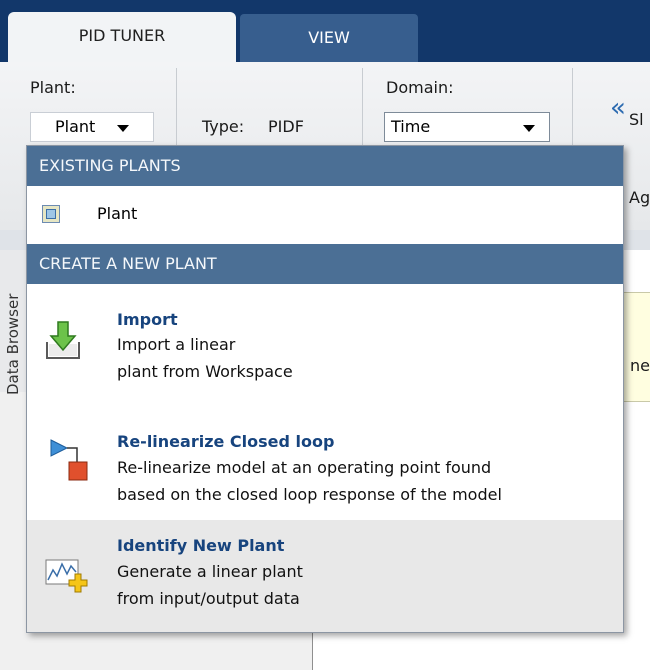 The width and height of the screenshot is (650, 670). Describe the element at coordinates (147, 319) in the screenshot. I see `import-title: Import` at that location.